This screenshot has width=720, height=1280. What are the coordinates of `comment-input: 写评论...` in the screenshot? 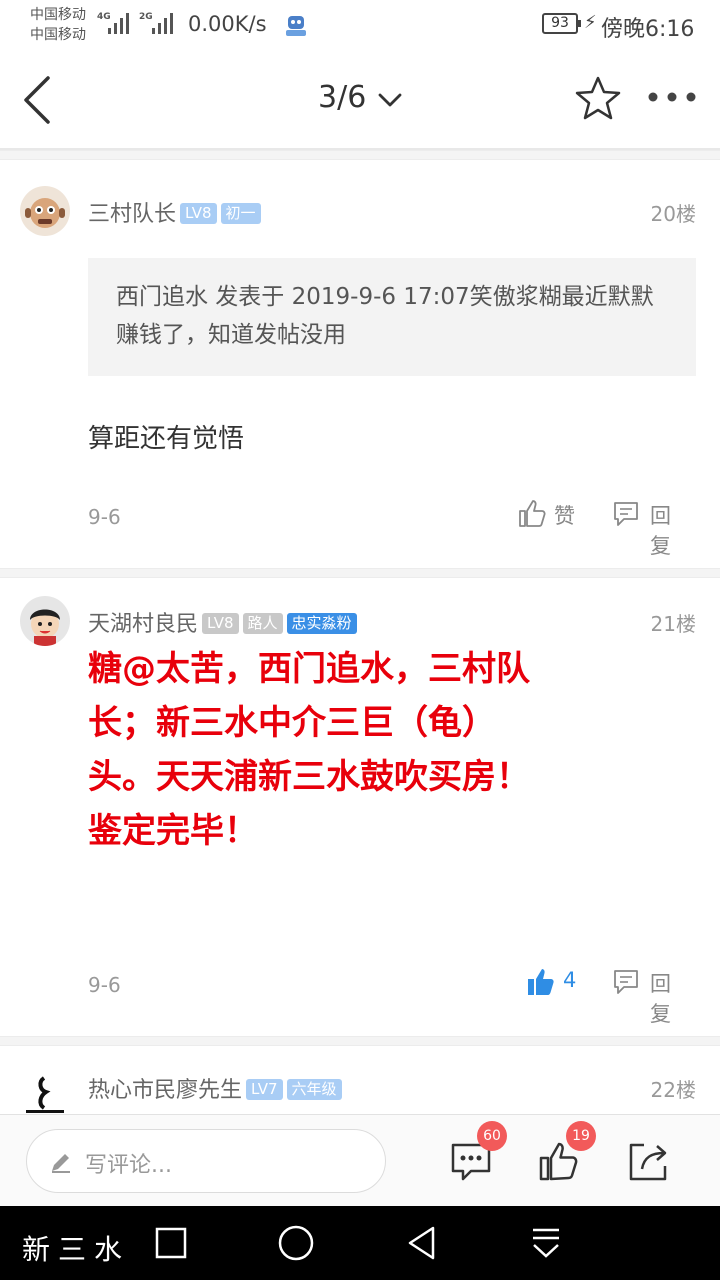 It's located at (206, 1161).